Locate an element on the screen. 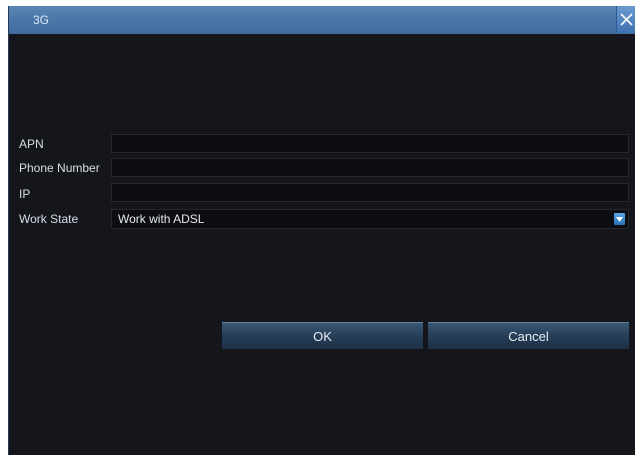  close-button is located at coordinates (625, 19).